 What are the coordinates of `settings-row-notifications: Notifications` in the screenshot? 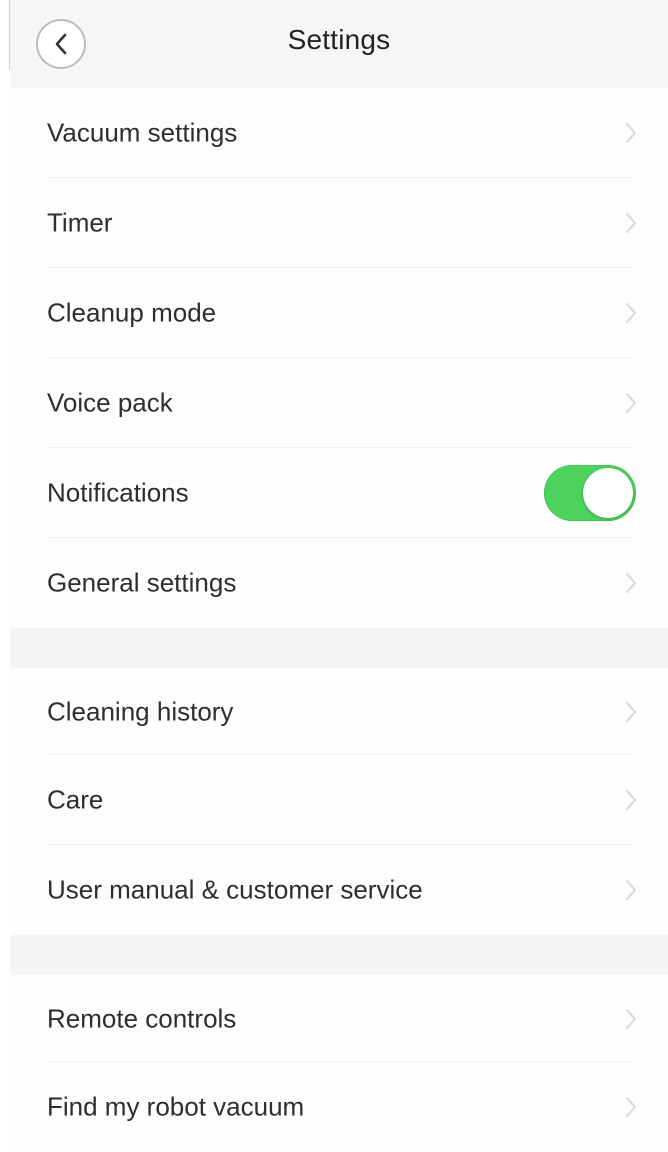 It's located at (339, 493).